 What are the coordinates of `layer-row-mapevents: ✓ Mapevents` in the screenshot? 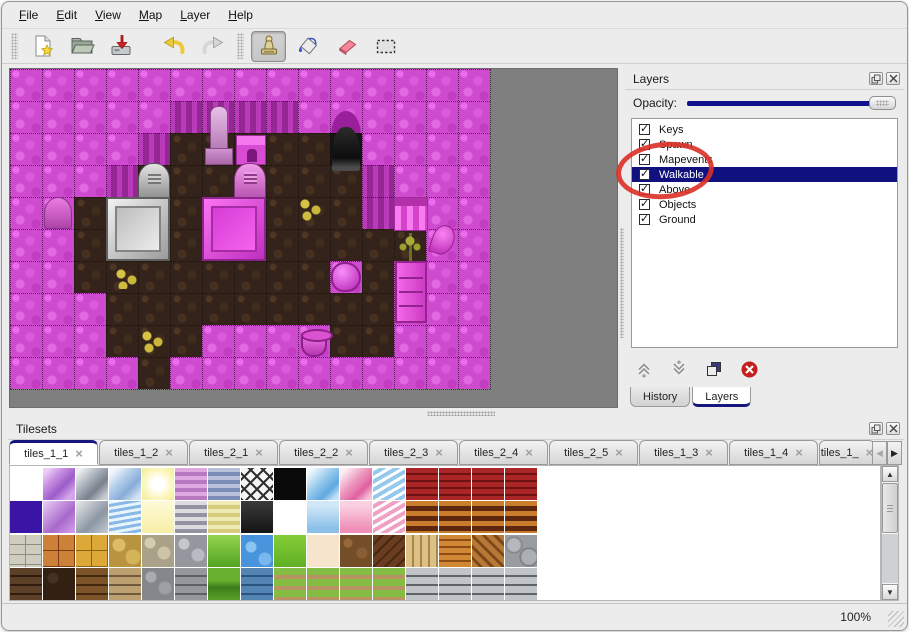 It's located at (764, 159).